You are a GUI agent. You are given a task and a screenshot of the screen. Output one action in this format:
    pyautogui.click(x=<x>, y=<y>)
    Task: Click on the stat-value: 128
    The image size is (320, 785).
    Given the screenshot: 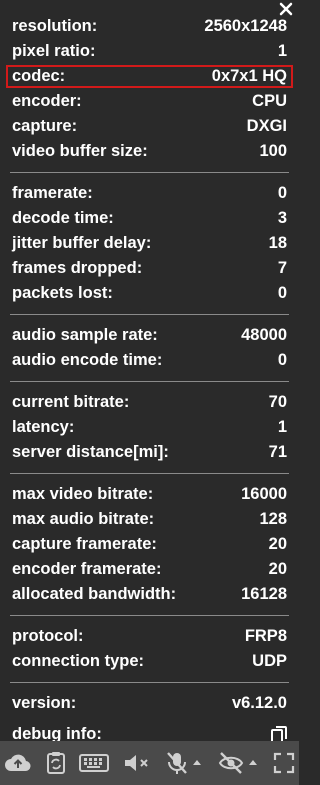 What is the action you would take?
    pyautogui.click(x=273, y=519)
    